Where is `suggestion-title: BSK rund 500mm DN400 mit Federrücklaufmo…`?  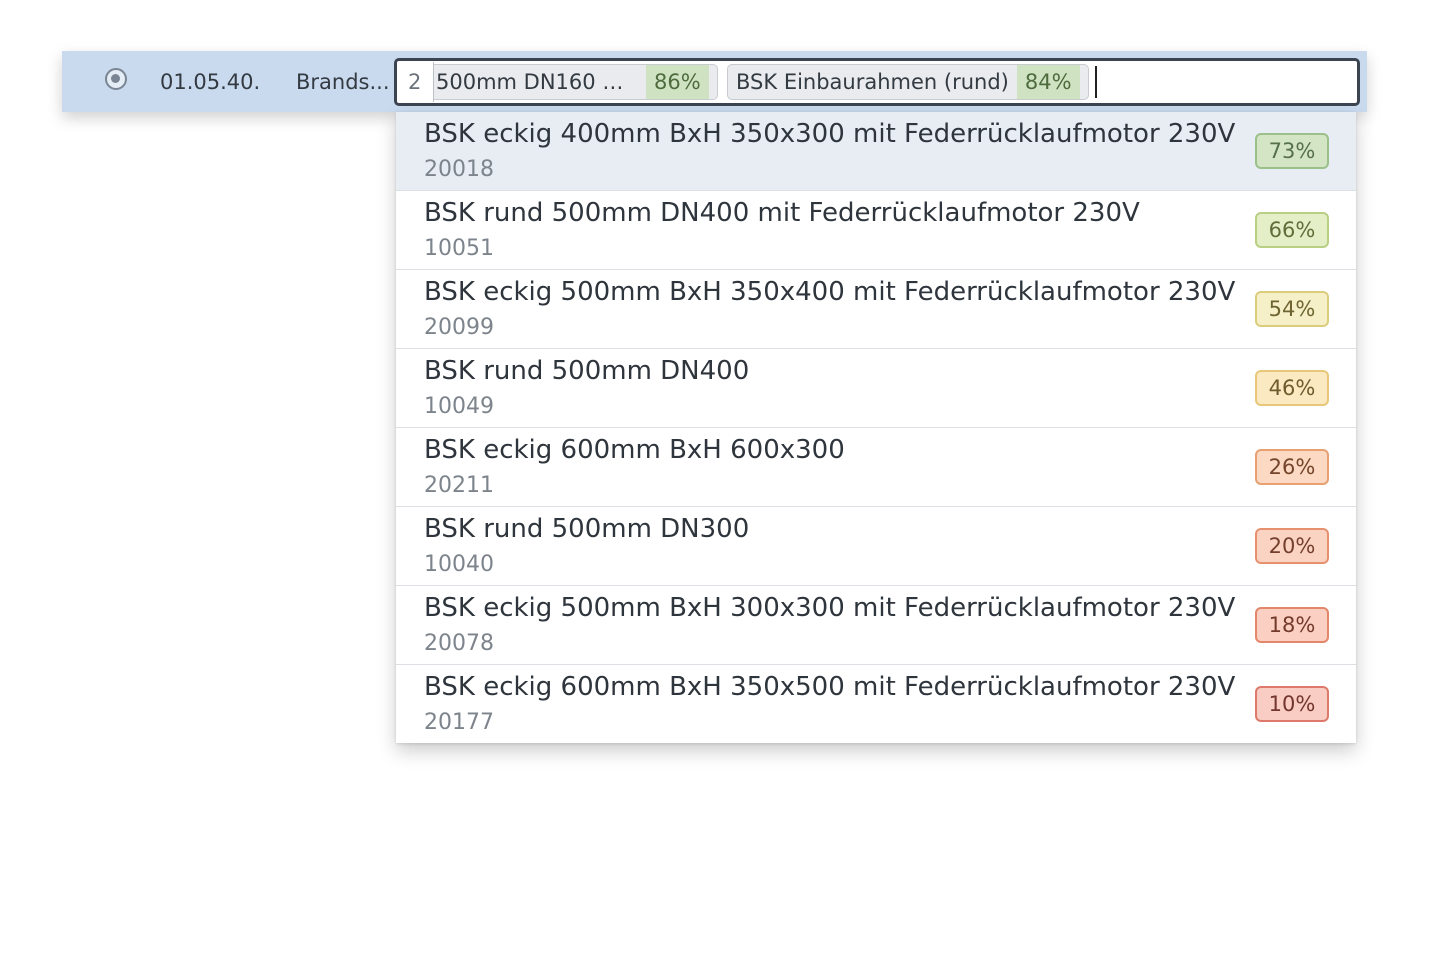 suggestion-title: BSK rund 500mm DN400 mit Federrücklaufmo… is located at coordinates (782, 213).